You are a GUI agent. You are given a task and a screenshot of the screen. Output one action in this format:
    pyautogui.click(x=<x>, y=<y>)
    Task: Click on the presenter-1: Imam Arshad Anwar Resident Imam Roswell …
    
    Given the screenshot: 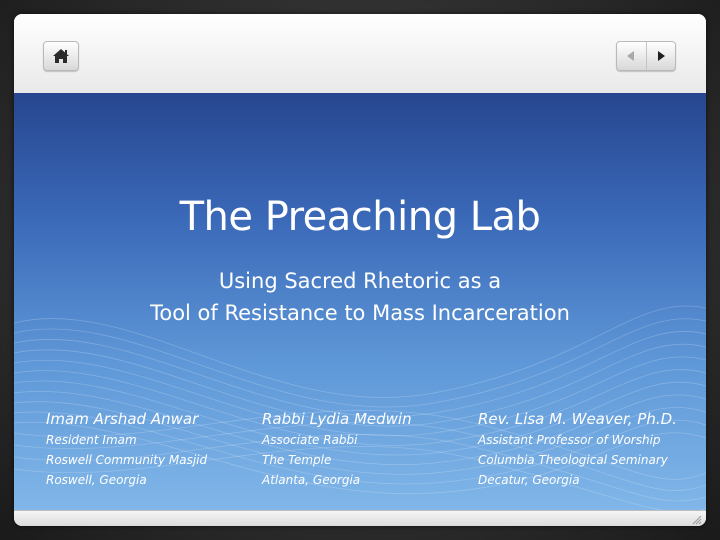 What is the action you would take?
    pyautogui.click(x=126, y=449)
    